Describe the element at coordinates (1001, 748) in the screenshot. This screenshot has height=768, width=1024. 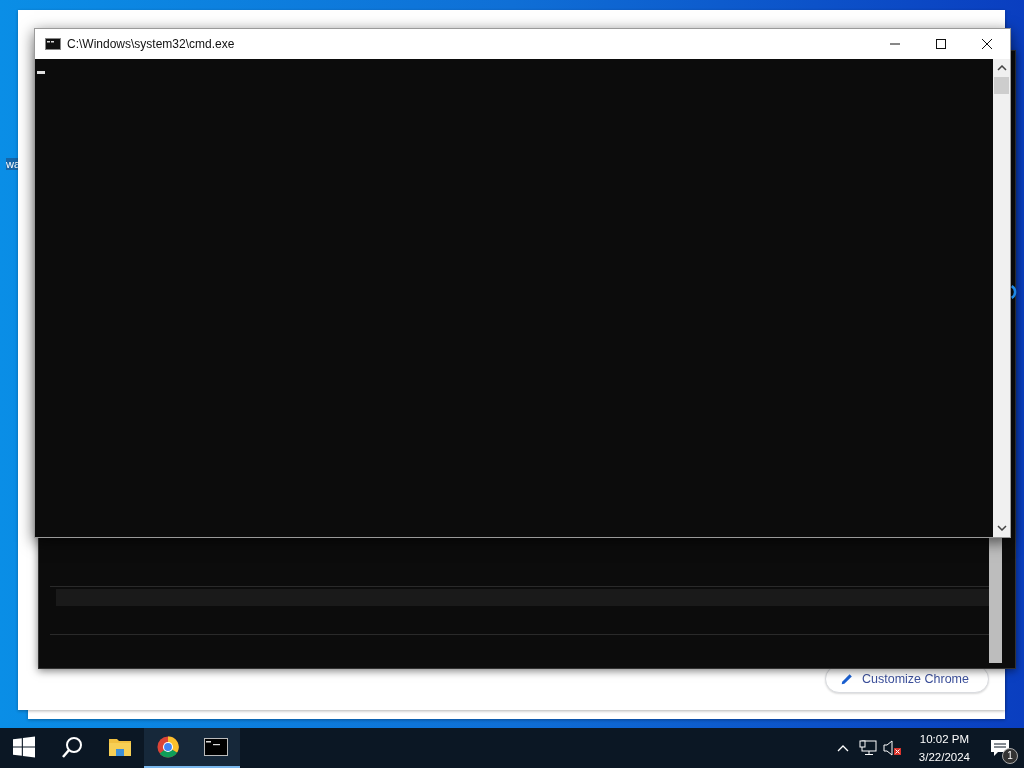
I see `notification-button: 1` at that location.